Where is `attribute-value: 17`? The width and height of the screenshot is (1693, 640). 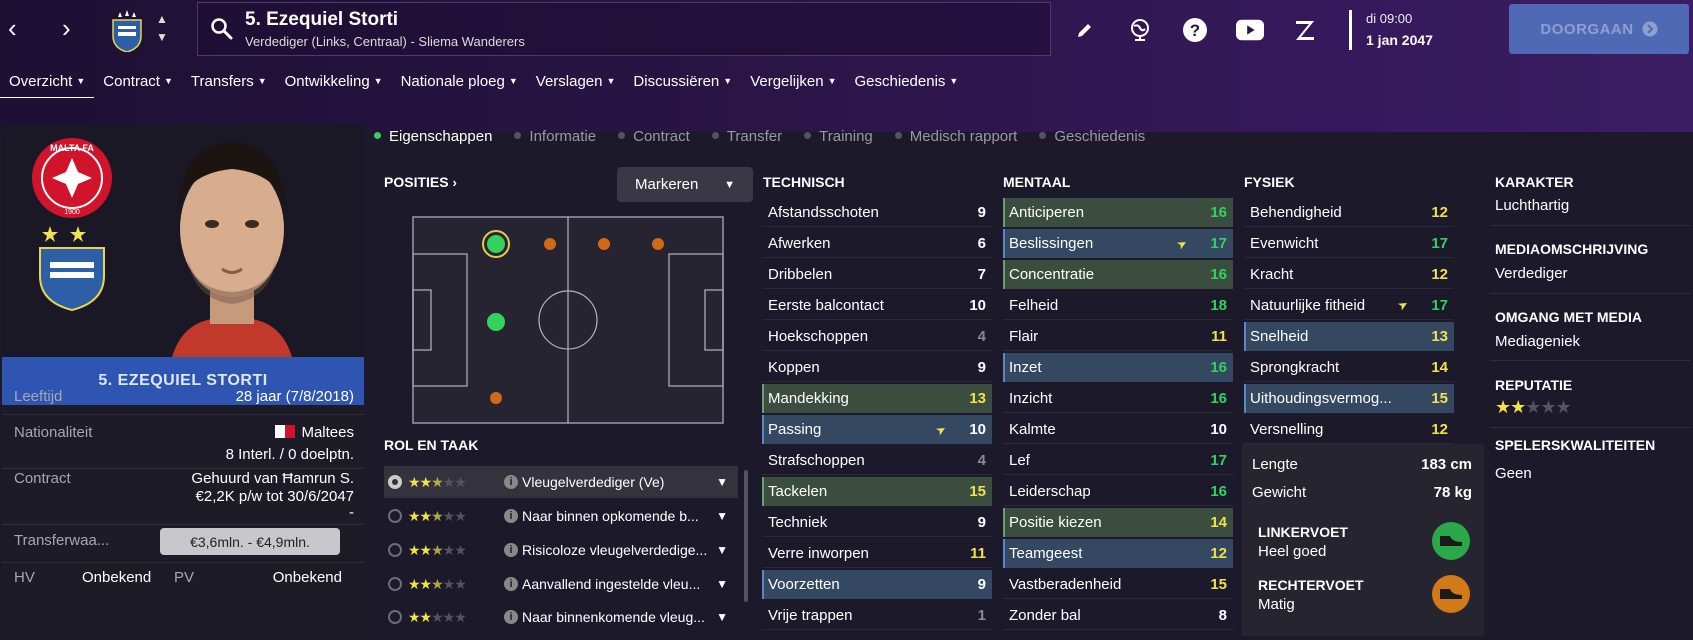
attribute-value: 17 is located at coordinates (1439, 243).